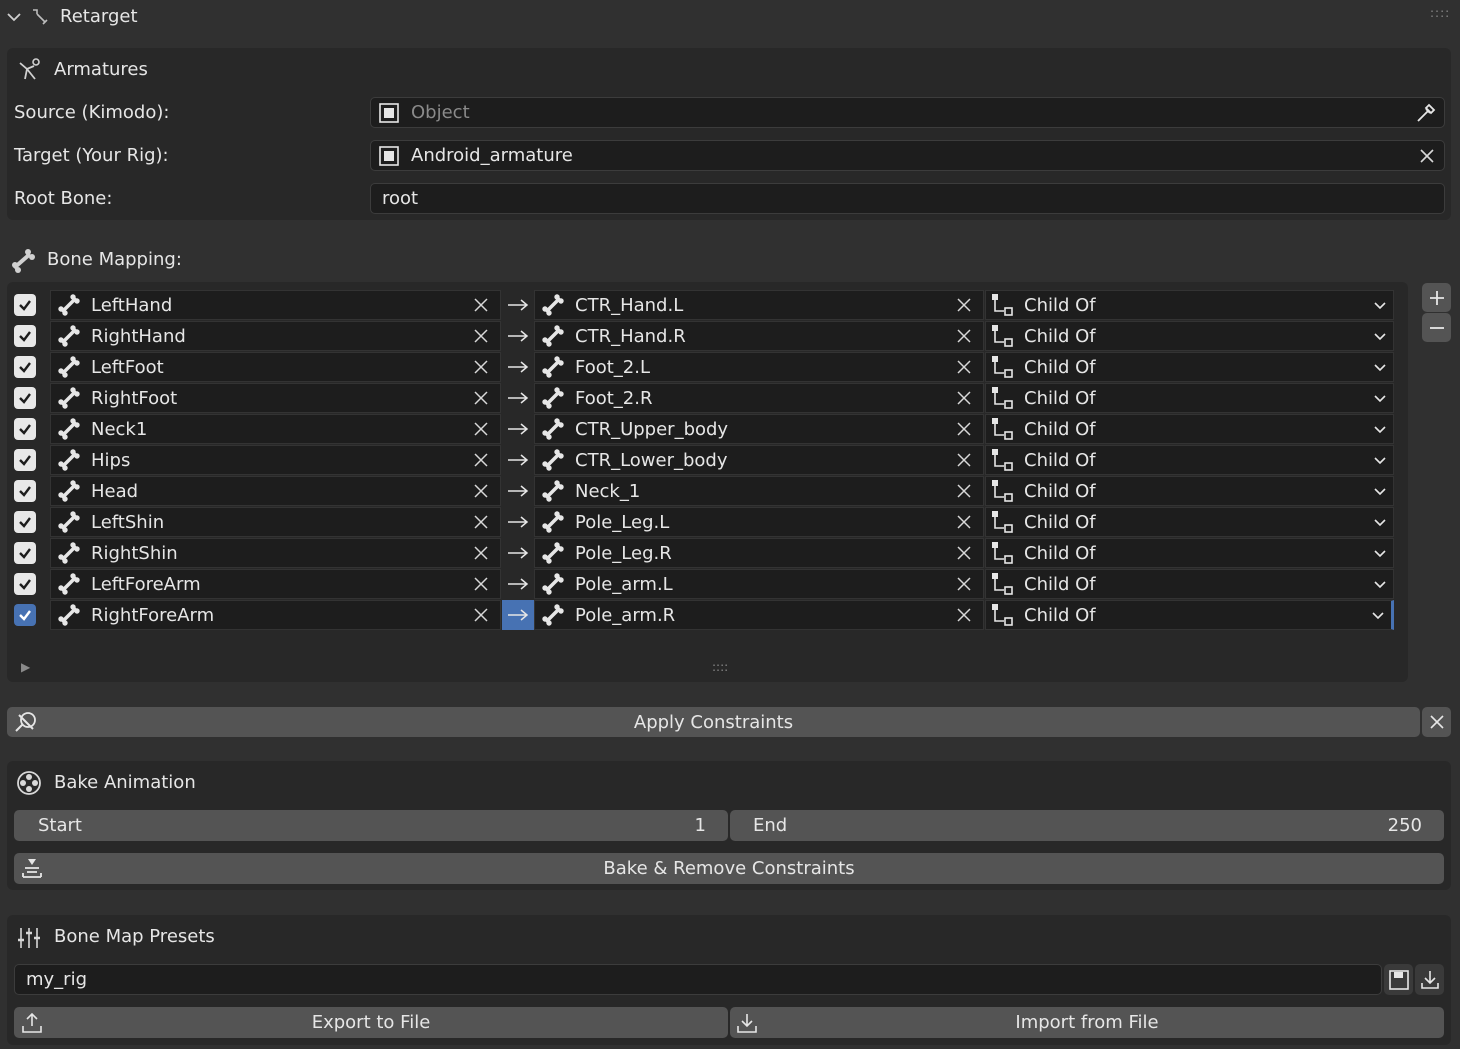 The width and height of the screenshot is (1460, 1049). Describe the element at coordinates (275, 522) in the screenshot. I see `source-bone-field: LeftShin` at that location.